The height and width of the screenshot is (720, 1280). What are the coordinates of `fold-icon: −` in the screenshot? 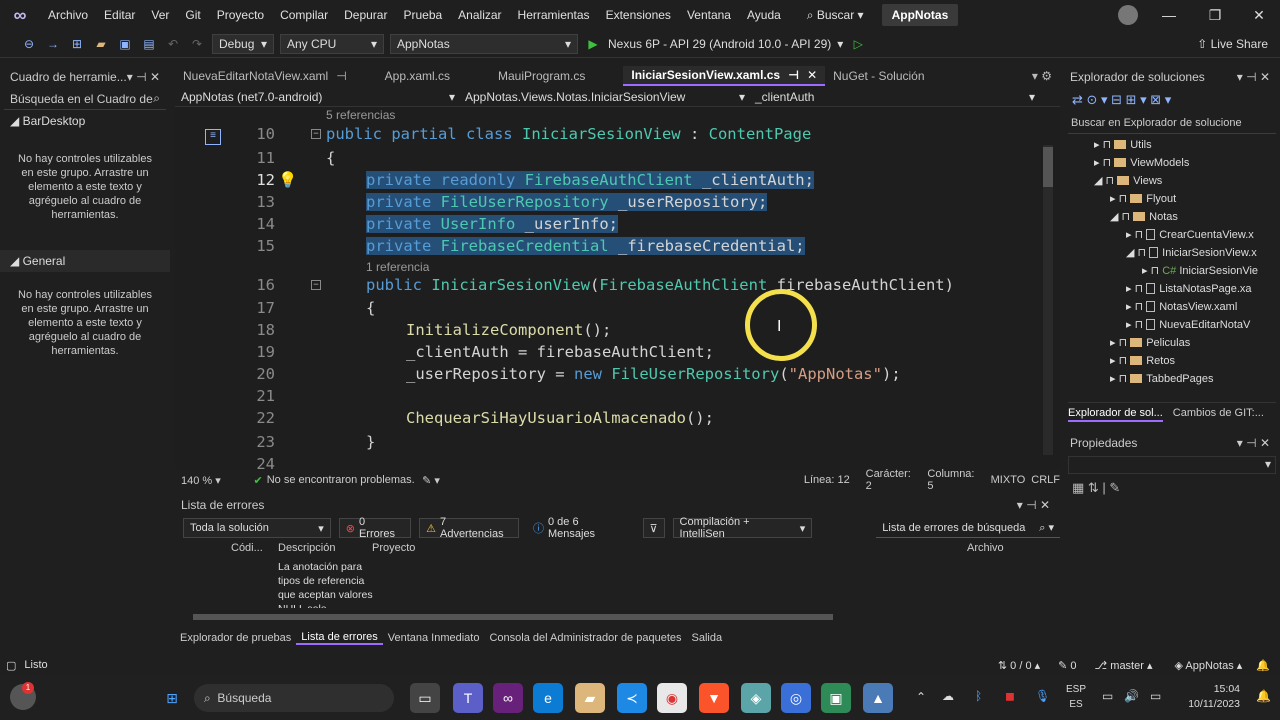 It's located at (316, 285).